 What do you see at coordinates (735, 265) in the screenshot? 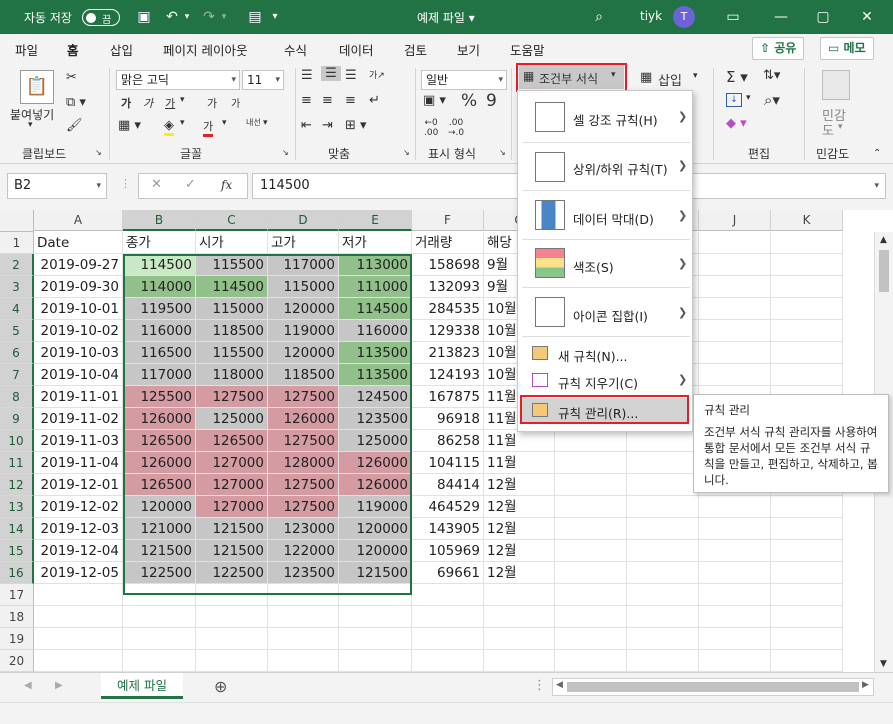
I see `cell-j2` at bounding box center [735, 265].